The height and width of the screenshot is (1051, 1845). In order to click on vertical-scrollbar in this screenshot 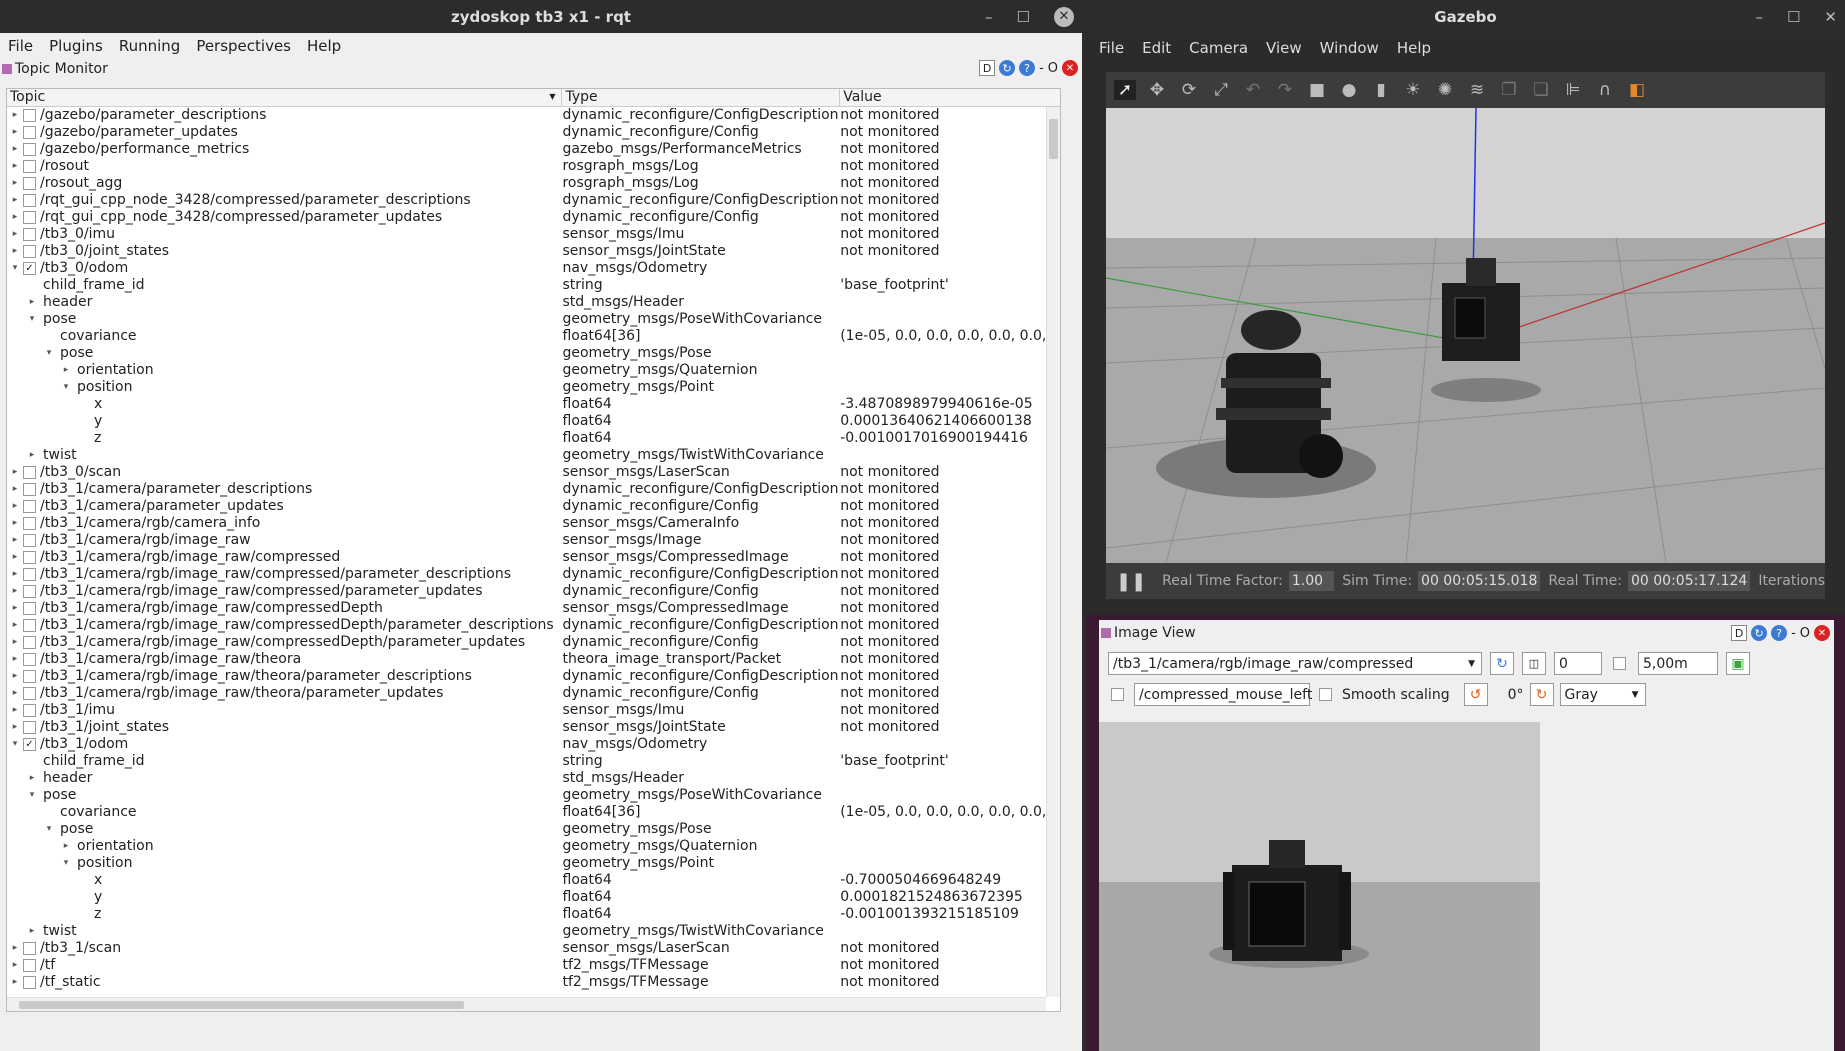, I will do `click(1053, 552)`.